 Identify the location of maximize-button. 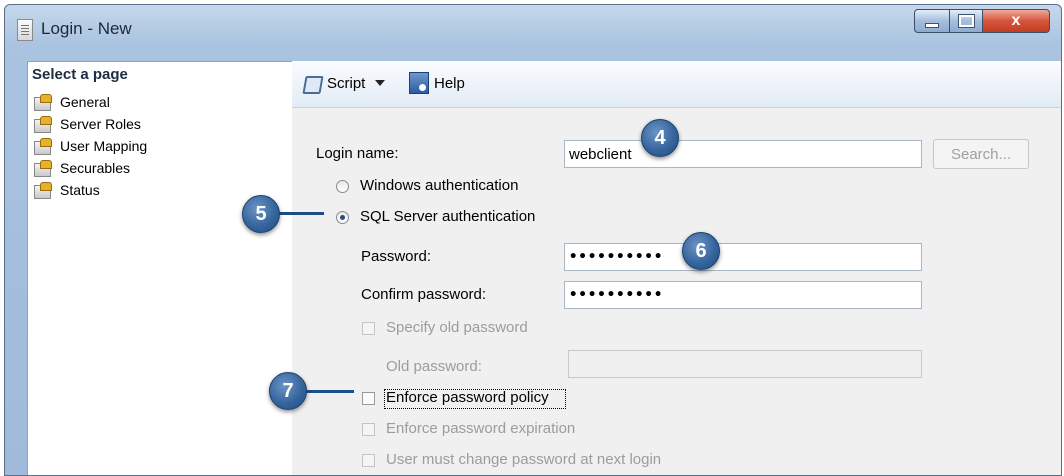
(966, 21).